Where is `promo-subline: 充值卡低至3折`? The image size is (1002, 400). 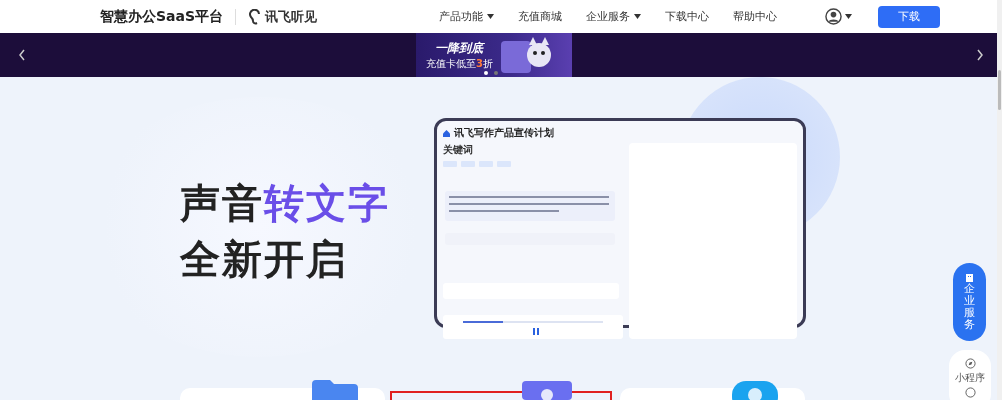 promo-subline: 充值卡低至3折 is located at coordinates (459, 63).